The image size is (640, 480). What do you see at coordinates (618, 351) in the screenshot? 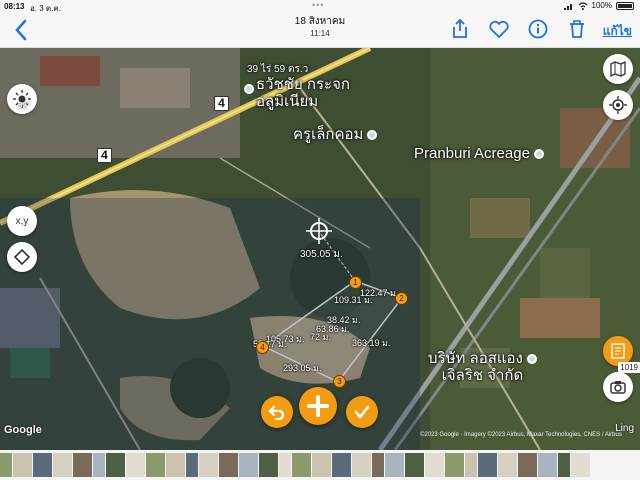
I see `document-icon` at bounding box center [618, 351].